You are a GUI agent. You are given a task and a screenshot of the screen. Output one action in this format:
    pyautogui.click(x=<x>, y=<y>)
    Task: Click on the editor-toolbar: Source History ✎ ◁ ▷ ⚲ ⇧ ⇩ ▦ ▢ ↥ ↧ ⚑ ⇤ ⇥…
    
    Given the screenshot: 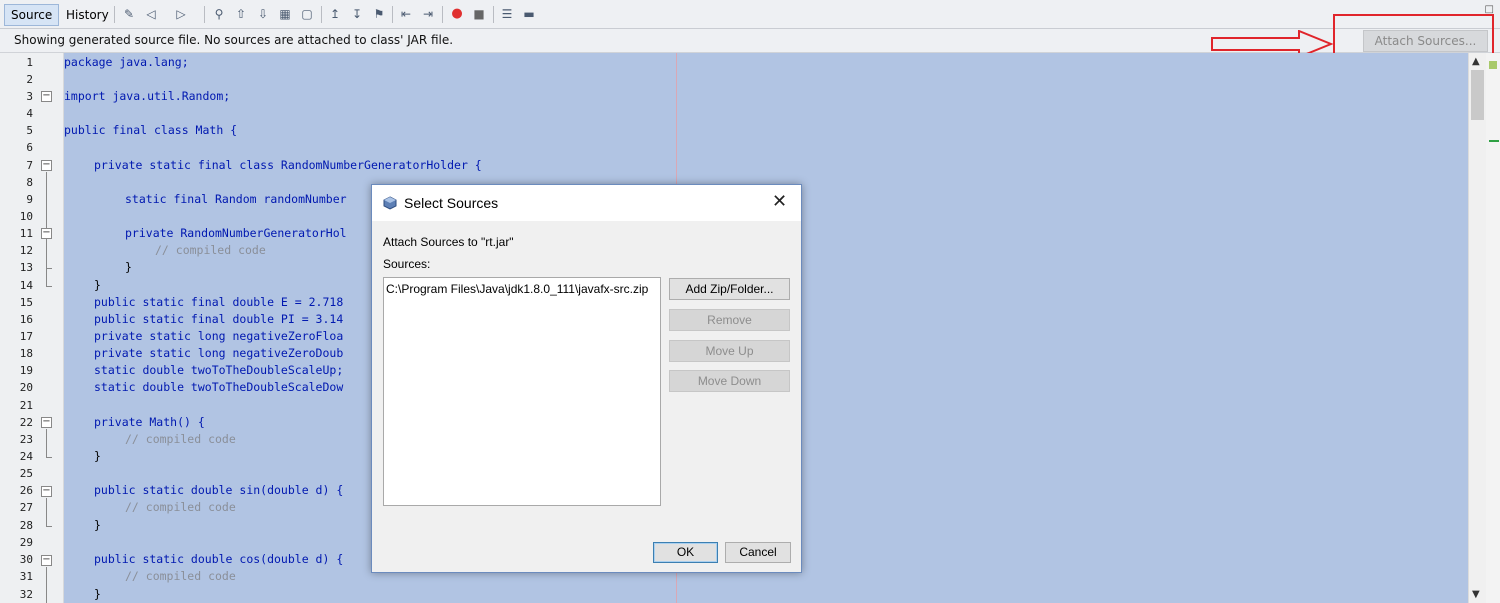 What is the action you would take?
    pyautogui.click(x=750, y=14)
    